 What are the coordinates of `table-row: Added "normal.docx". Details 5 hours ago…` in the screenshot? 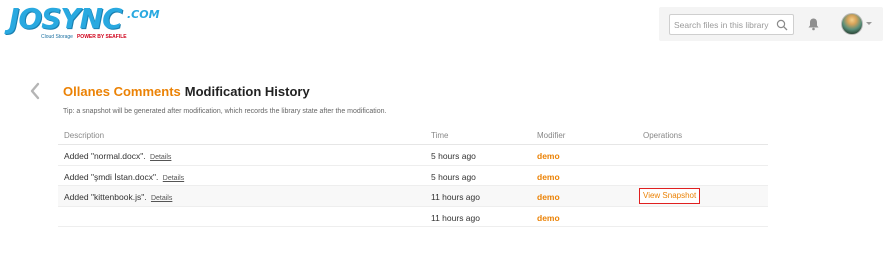 It's located at (413, 155).